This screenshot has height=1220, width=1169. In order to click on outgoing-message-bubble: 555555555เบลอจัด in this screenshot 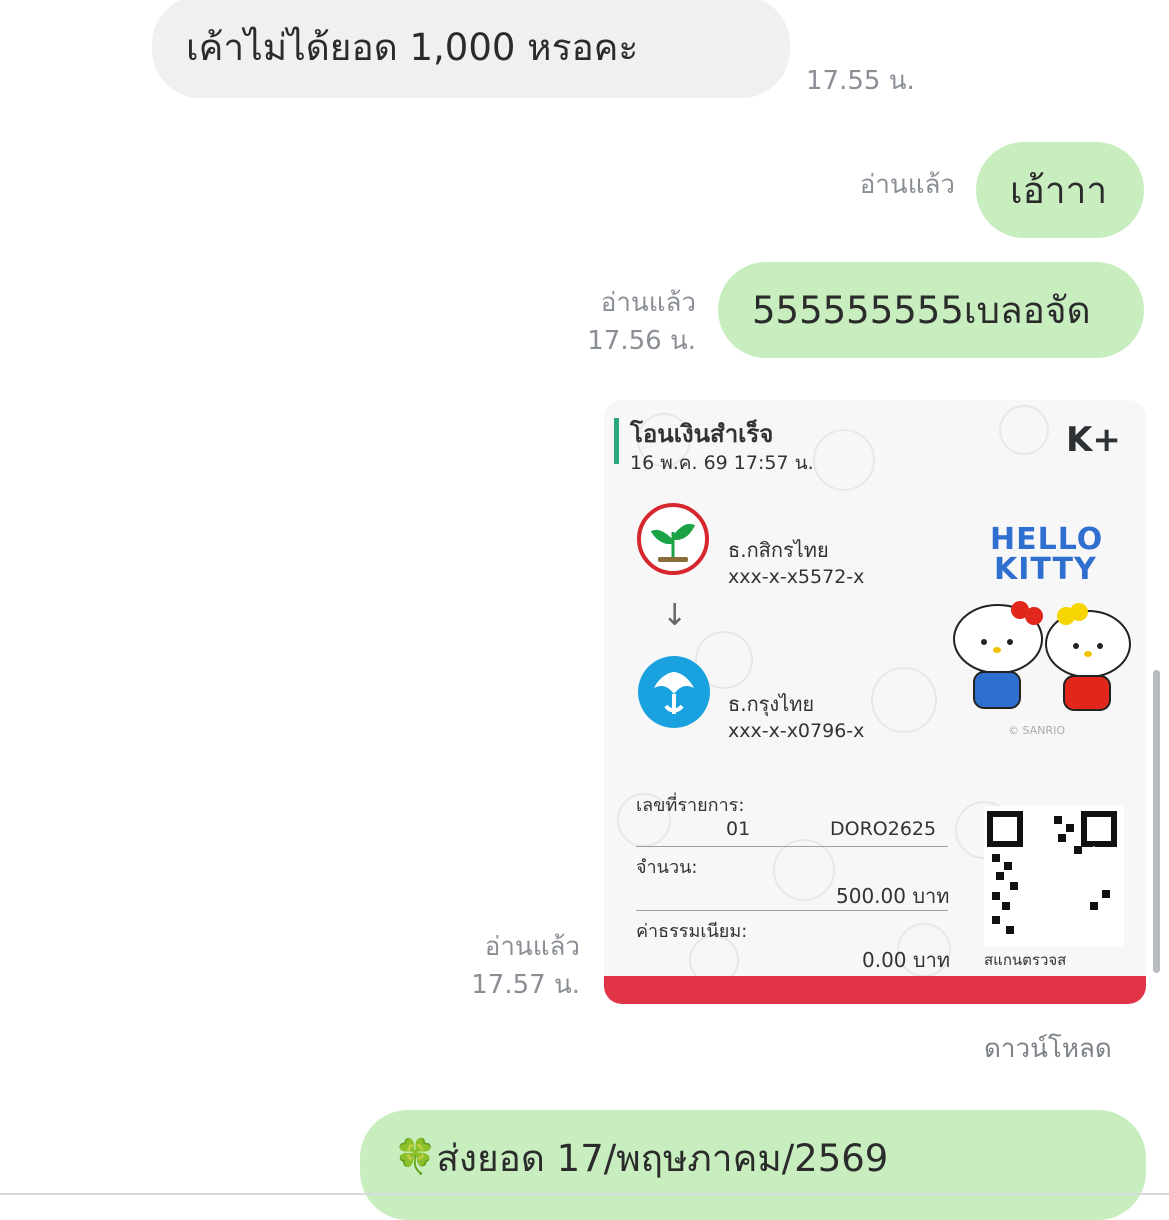, I will do `click(931, 310)`.